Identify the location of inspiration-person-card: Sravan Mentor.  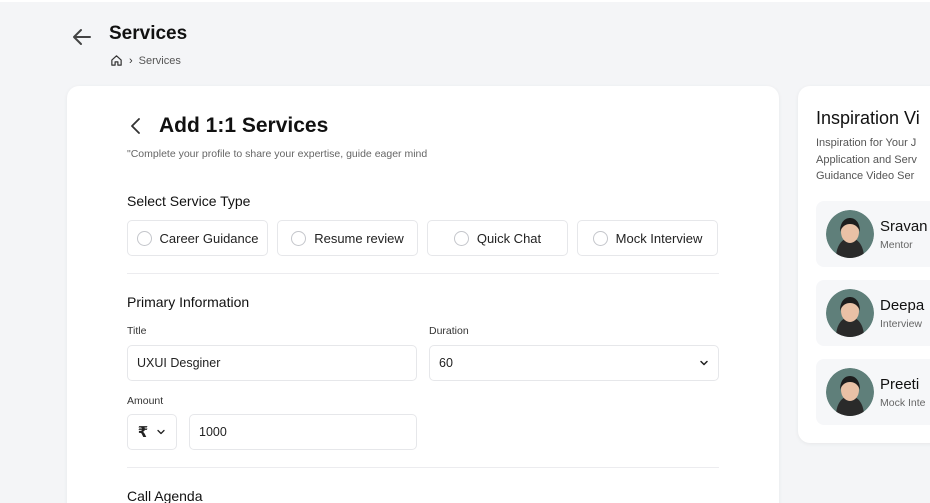
(873, 234).